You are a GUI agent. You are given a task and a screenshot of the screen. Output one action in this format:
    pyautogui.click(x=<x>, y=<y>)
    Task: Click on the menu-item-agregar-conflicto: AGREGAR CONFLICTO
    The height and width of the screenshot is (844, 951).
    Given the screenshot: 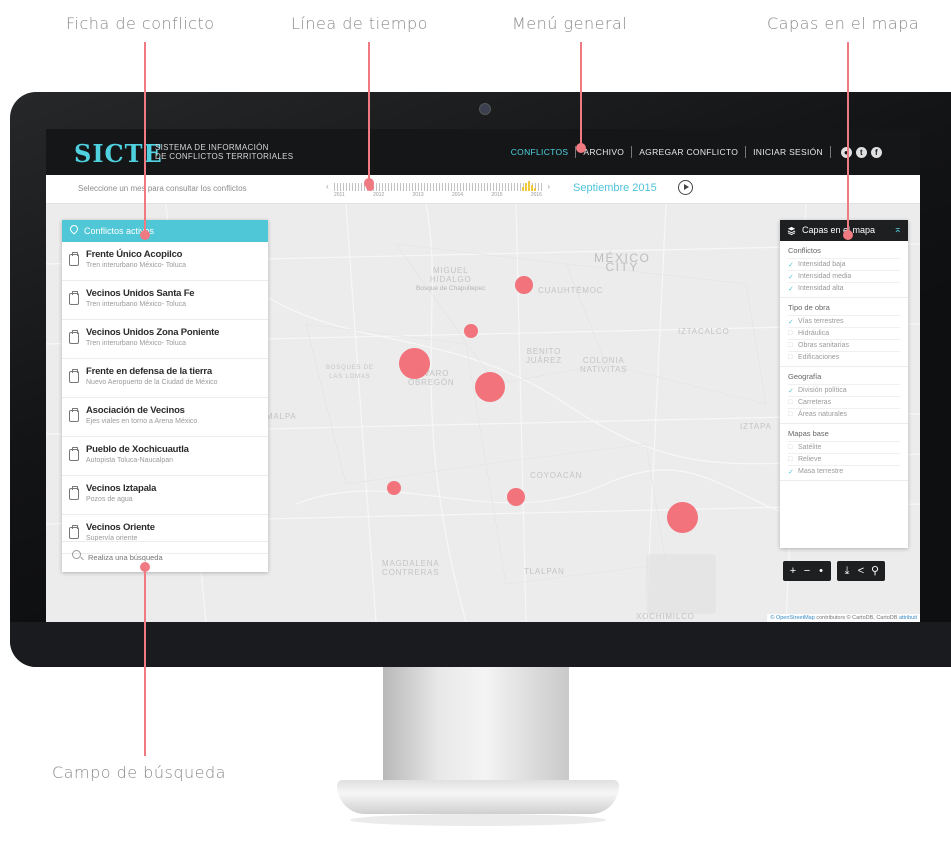 What is the action you would take?
    pyautogui.click(x=688, y=152)
    